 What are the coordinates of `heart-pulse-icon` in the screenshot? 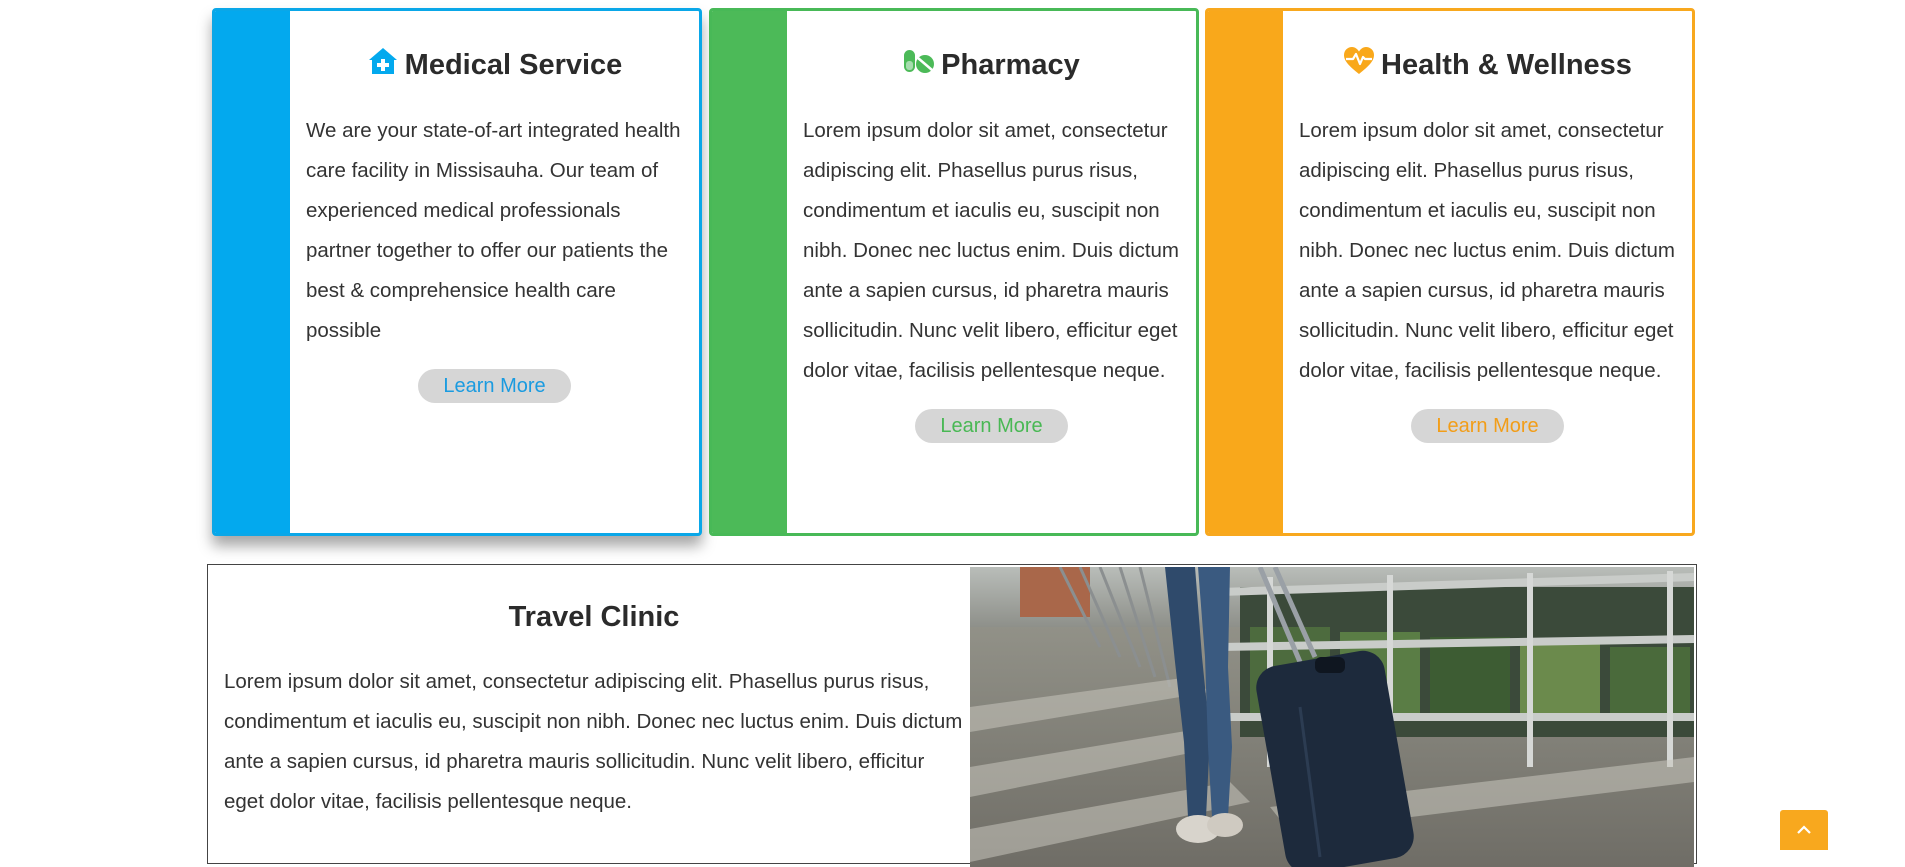 It's located at (1359, 65).